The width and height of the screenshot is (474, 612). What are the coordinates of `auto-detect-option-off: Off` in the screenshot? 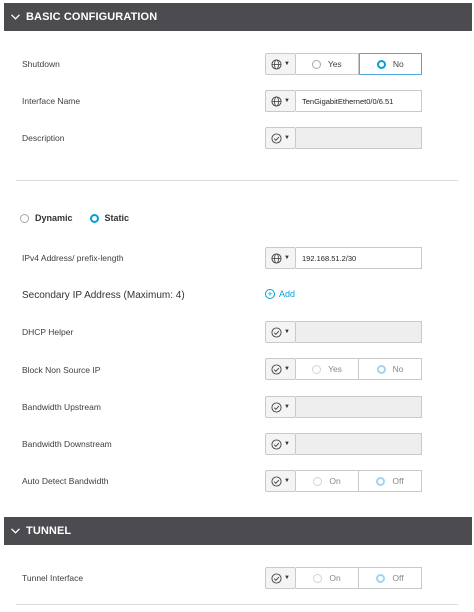 It's located at (390, 481).